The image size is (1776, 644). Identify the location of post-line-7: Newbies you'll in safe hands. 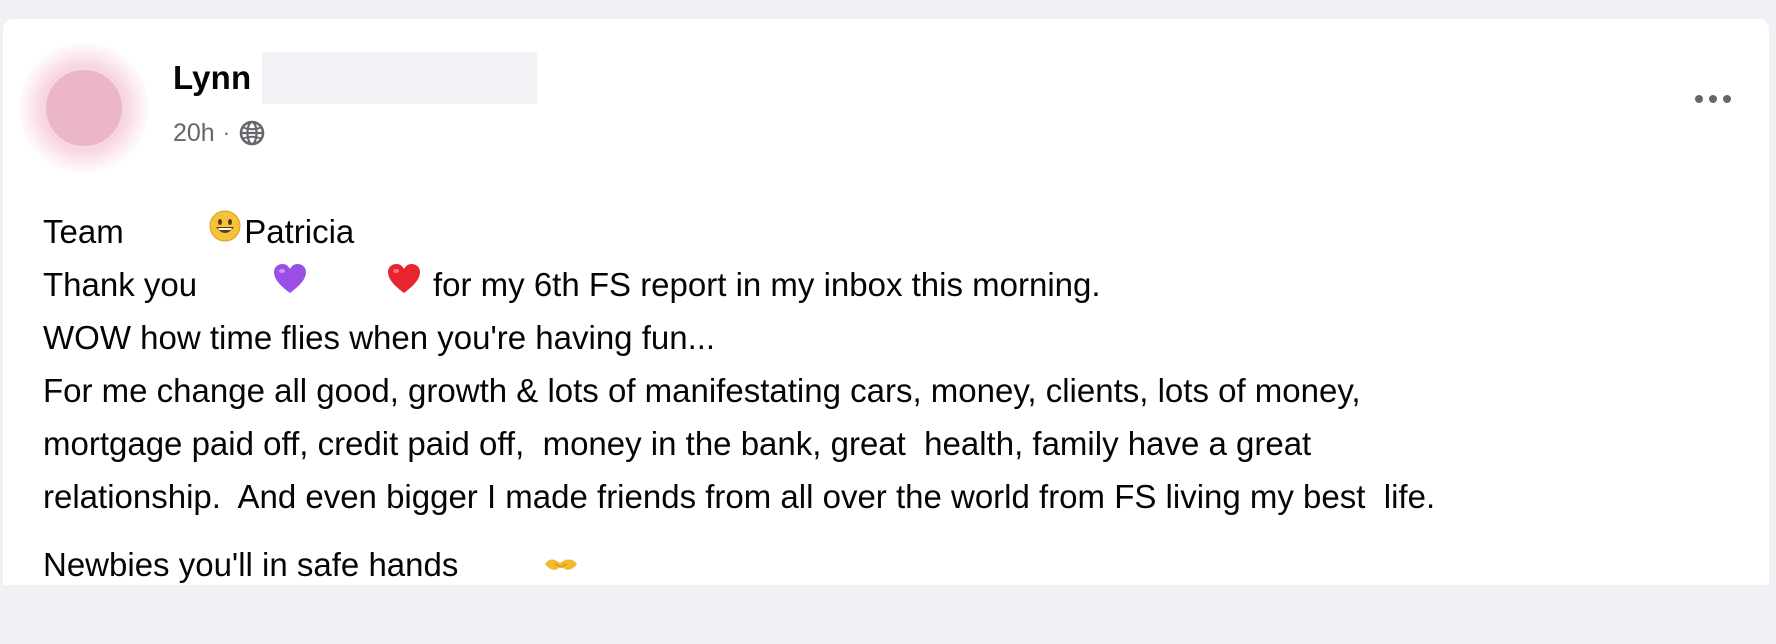
(739, 564).